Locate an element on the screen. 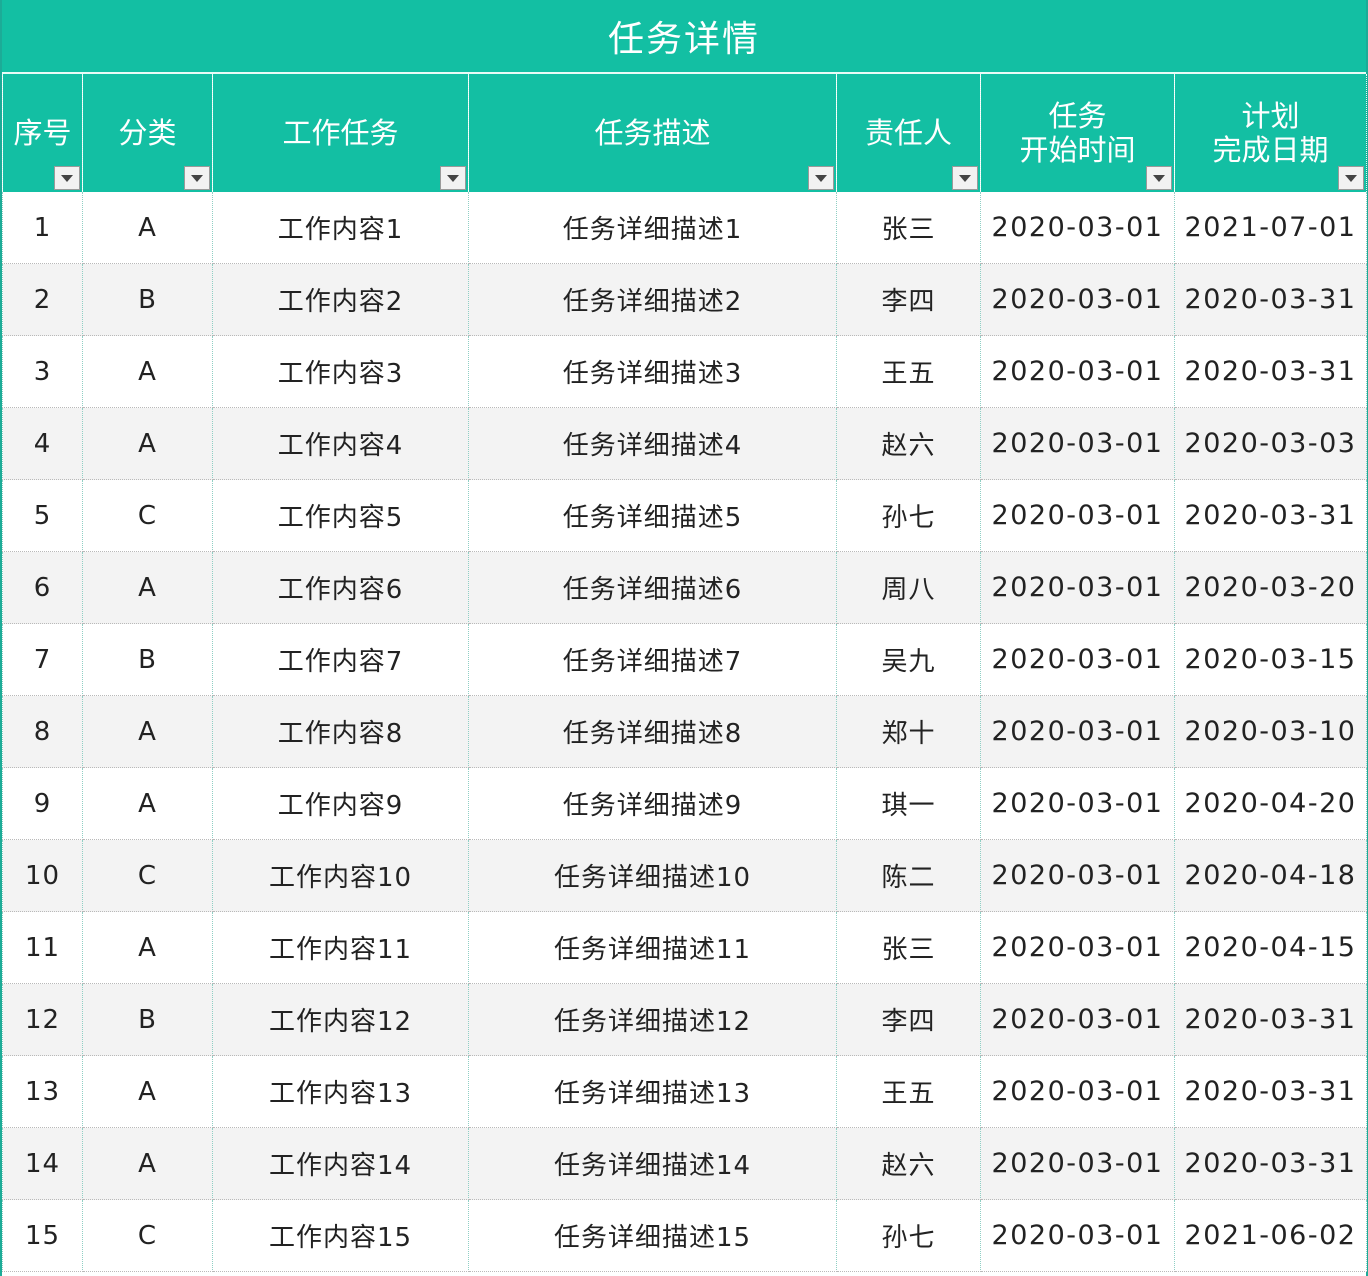 This screenshot has height=1276, width=1368. cell-task: 工作内容15 is located at coordinates (340, 1235).